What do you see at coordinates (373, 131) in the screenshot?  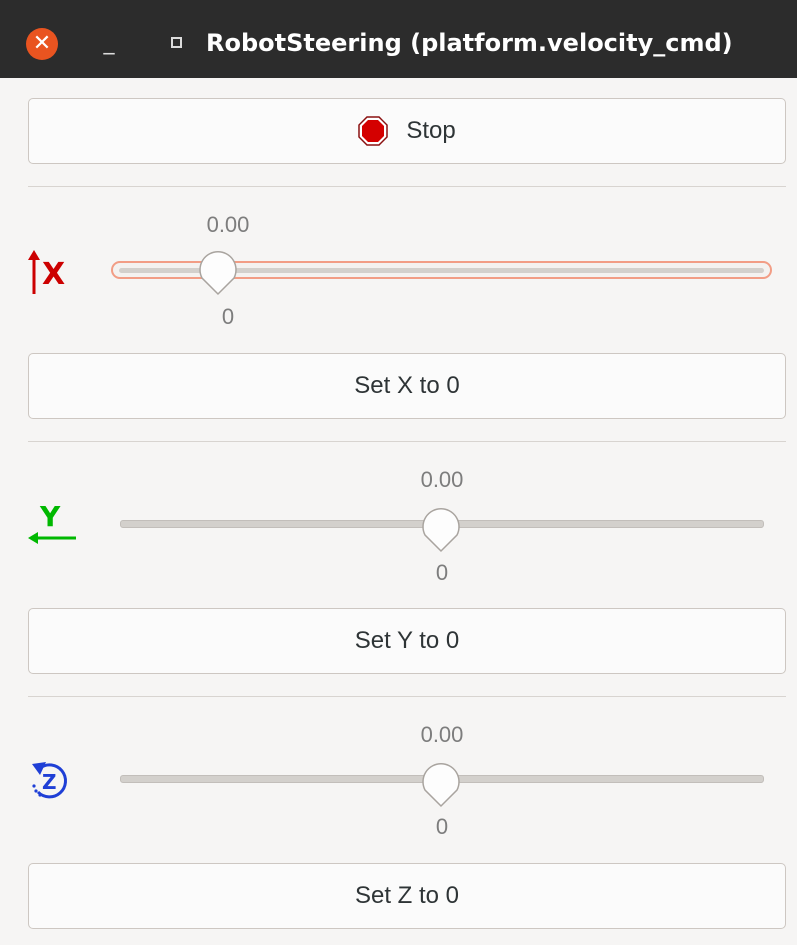 I see `stop-sign-icon` at bounding box center [373, 131].